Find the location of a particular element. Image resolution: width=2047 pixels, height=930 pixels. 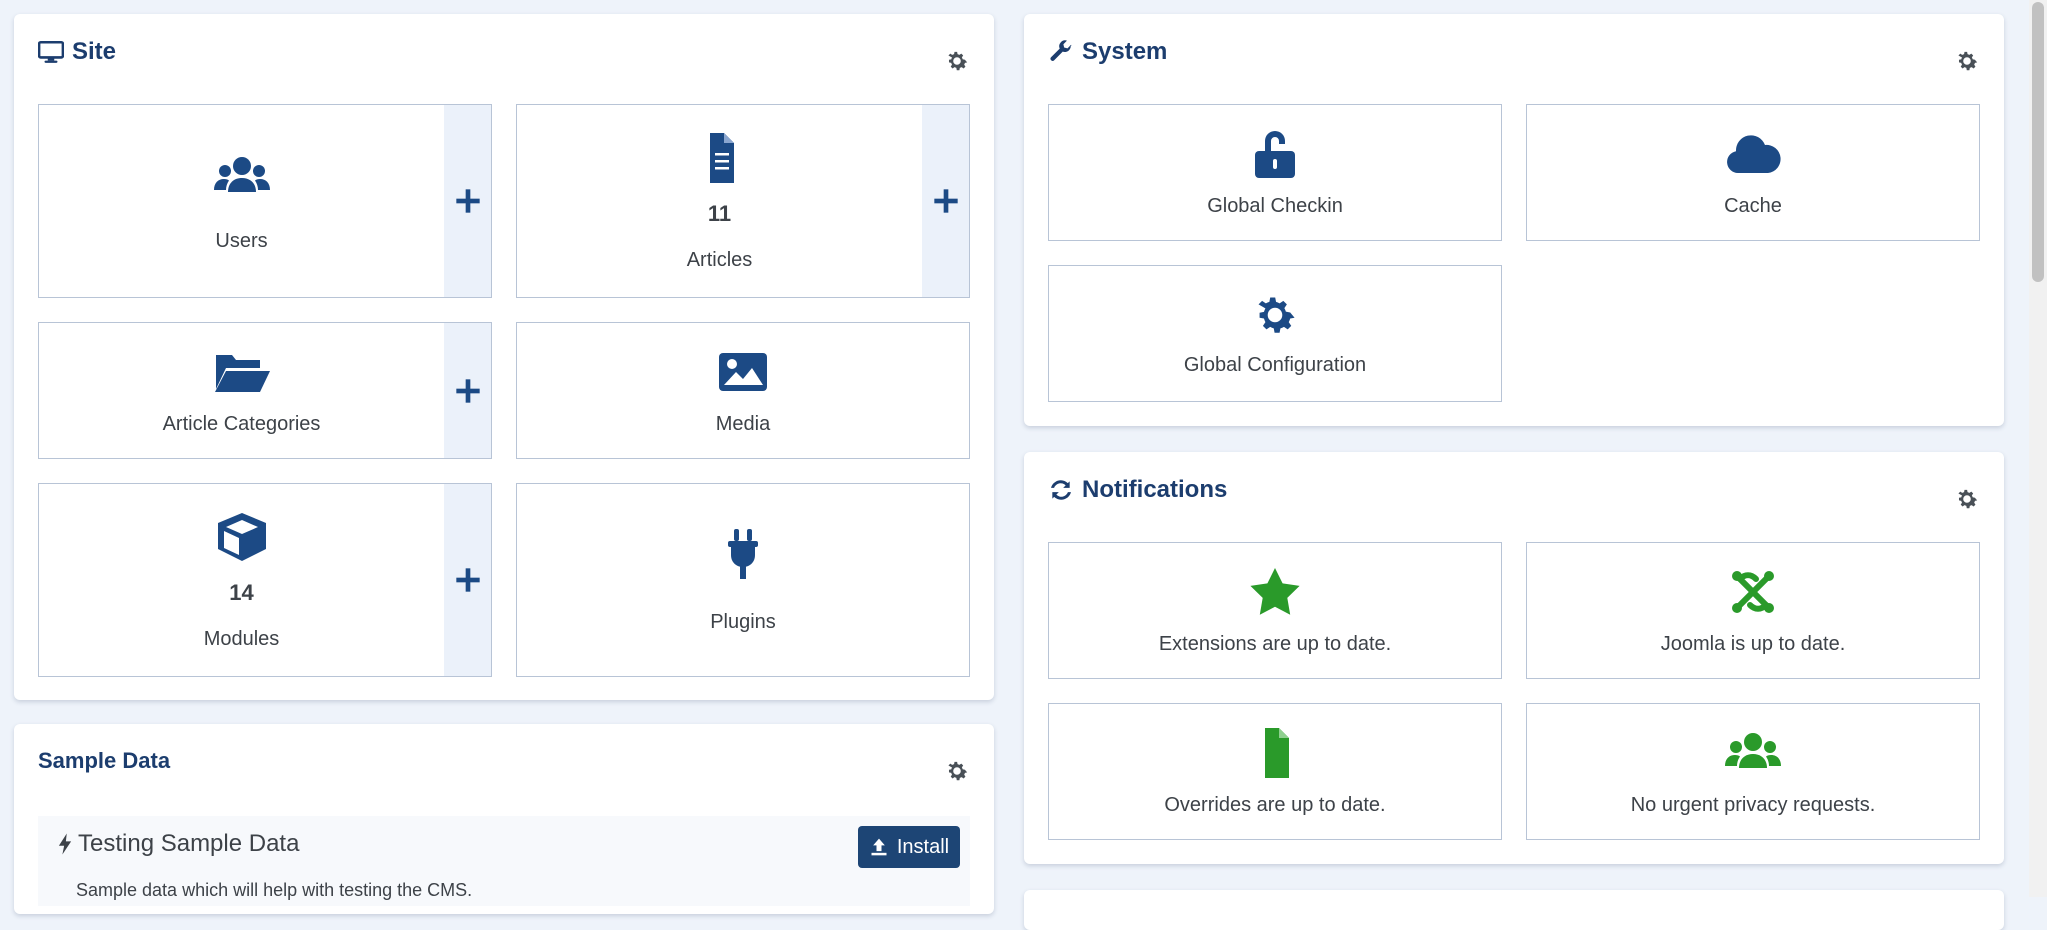

upload-icon is located at coordinates (879, 847).